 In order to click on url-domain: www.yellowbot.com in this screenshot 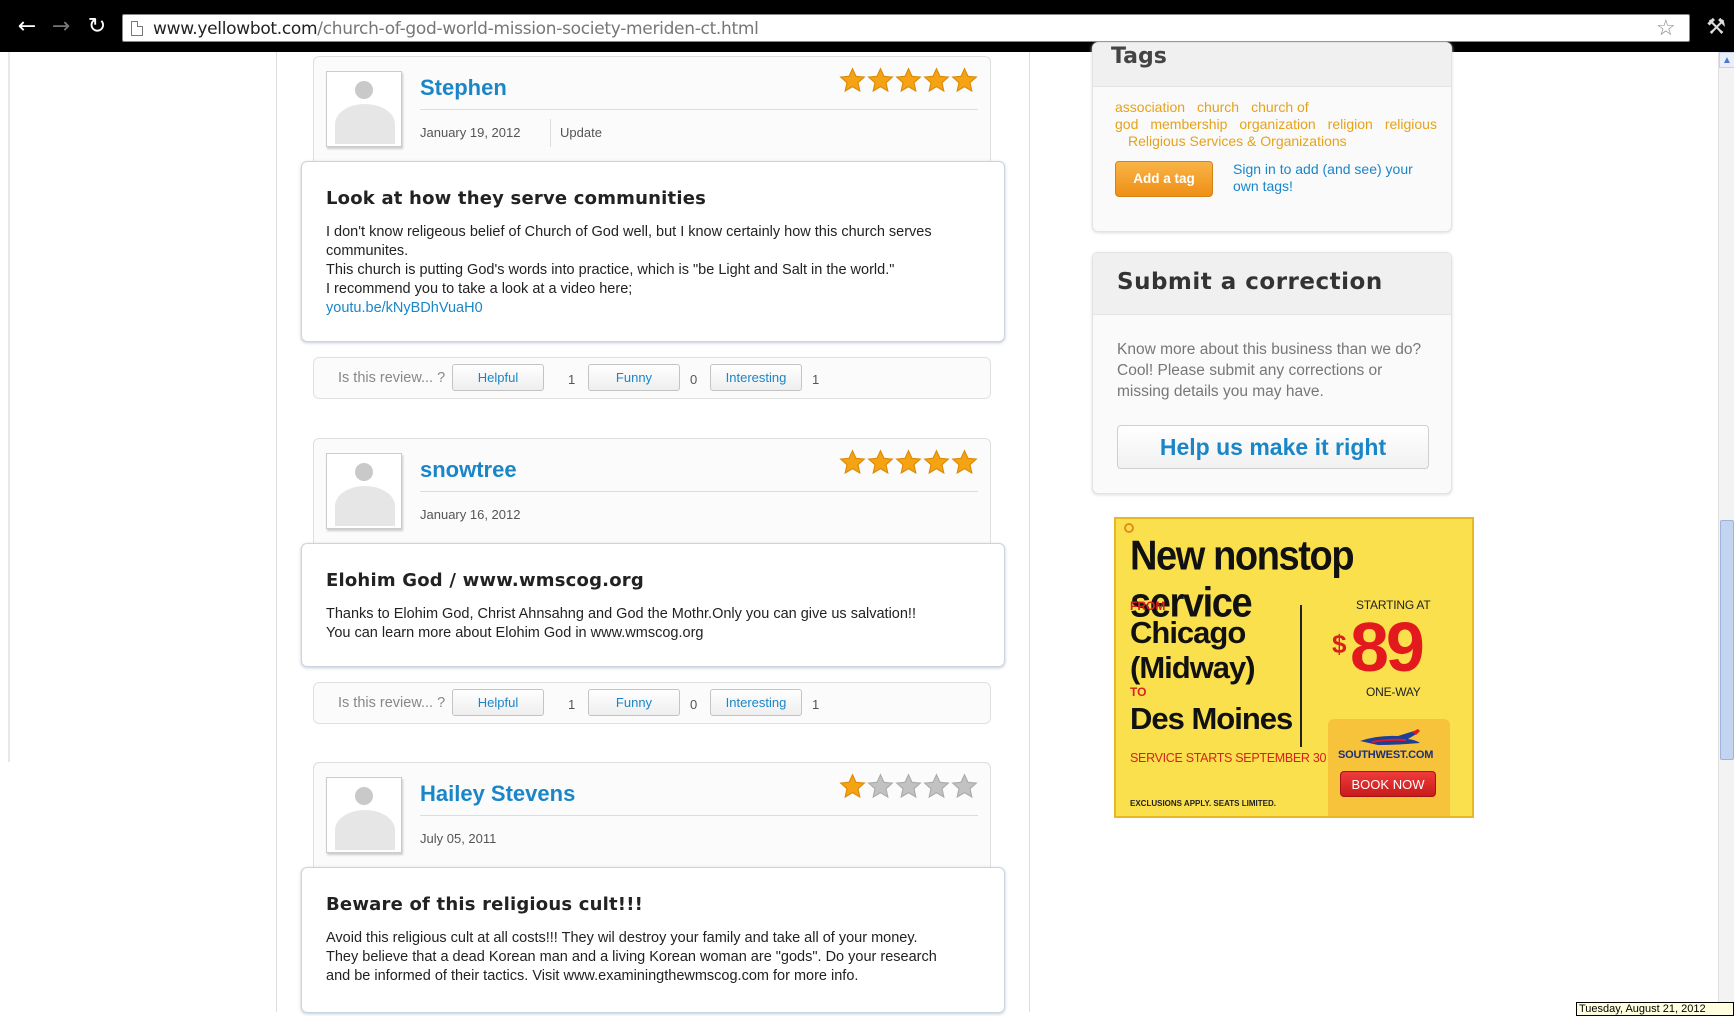, I will do `click(235, 29)`.